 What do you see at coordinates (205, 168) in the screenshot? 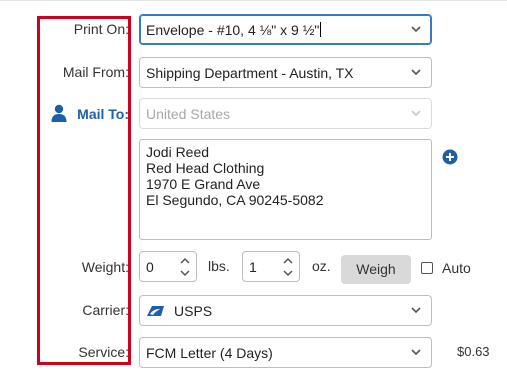
I see `address-line: Red Head Clothing` at bounding box center [205, 168].